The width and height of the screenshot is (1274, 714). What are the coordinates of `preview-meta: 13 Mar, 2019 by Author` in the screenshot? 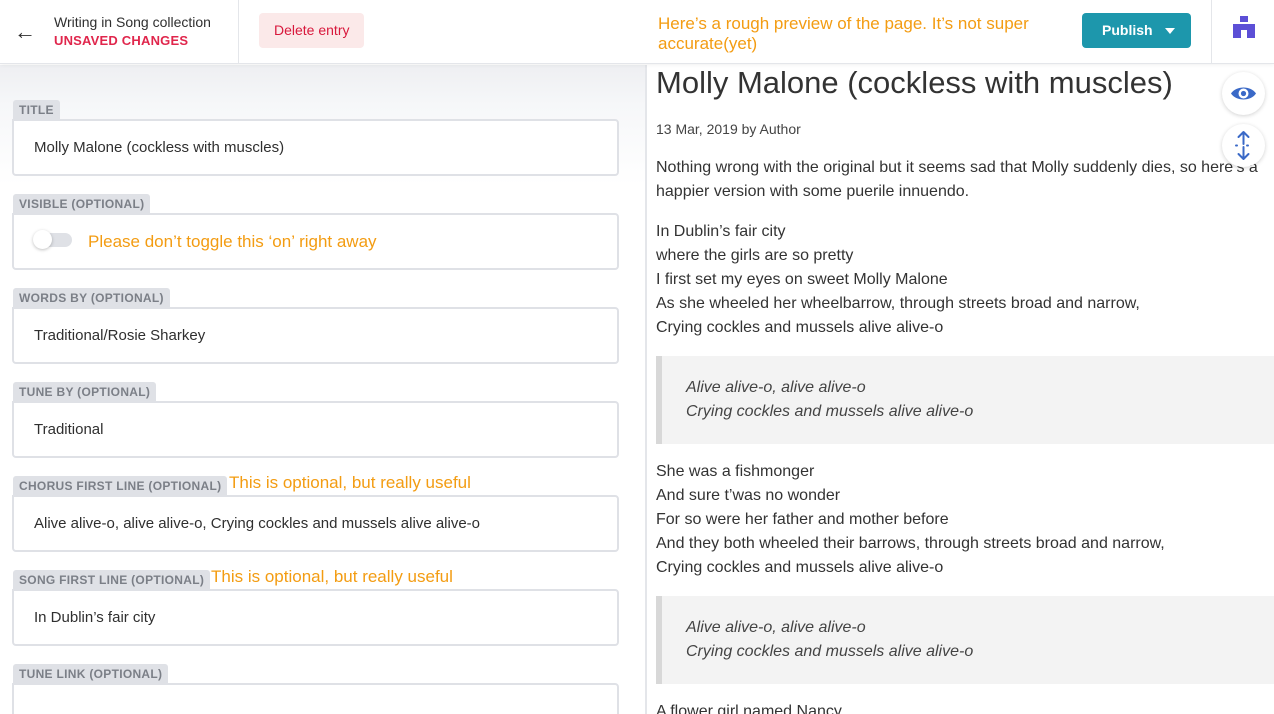 It's located at (728, 129).